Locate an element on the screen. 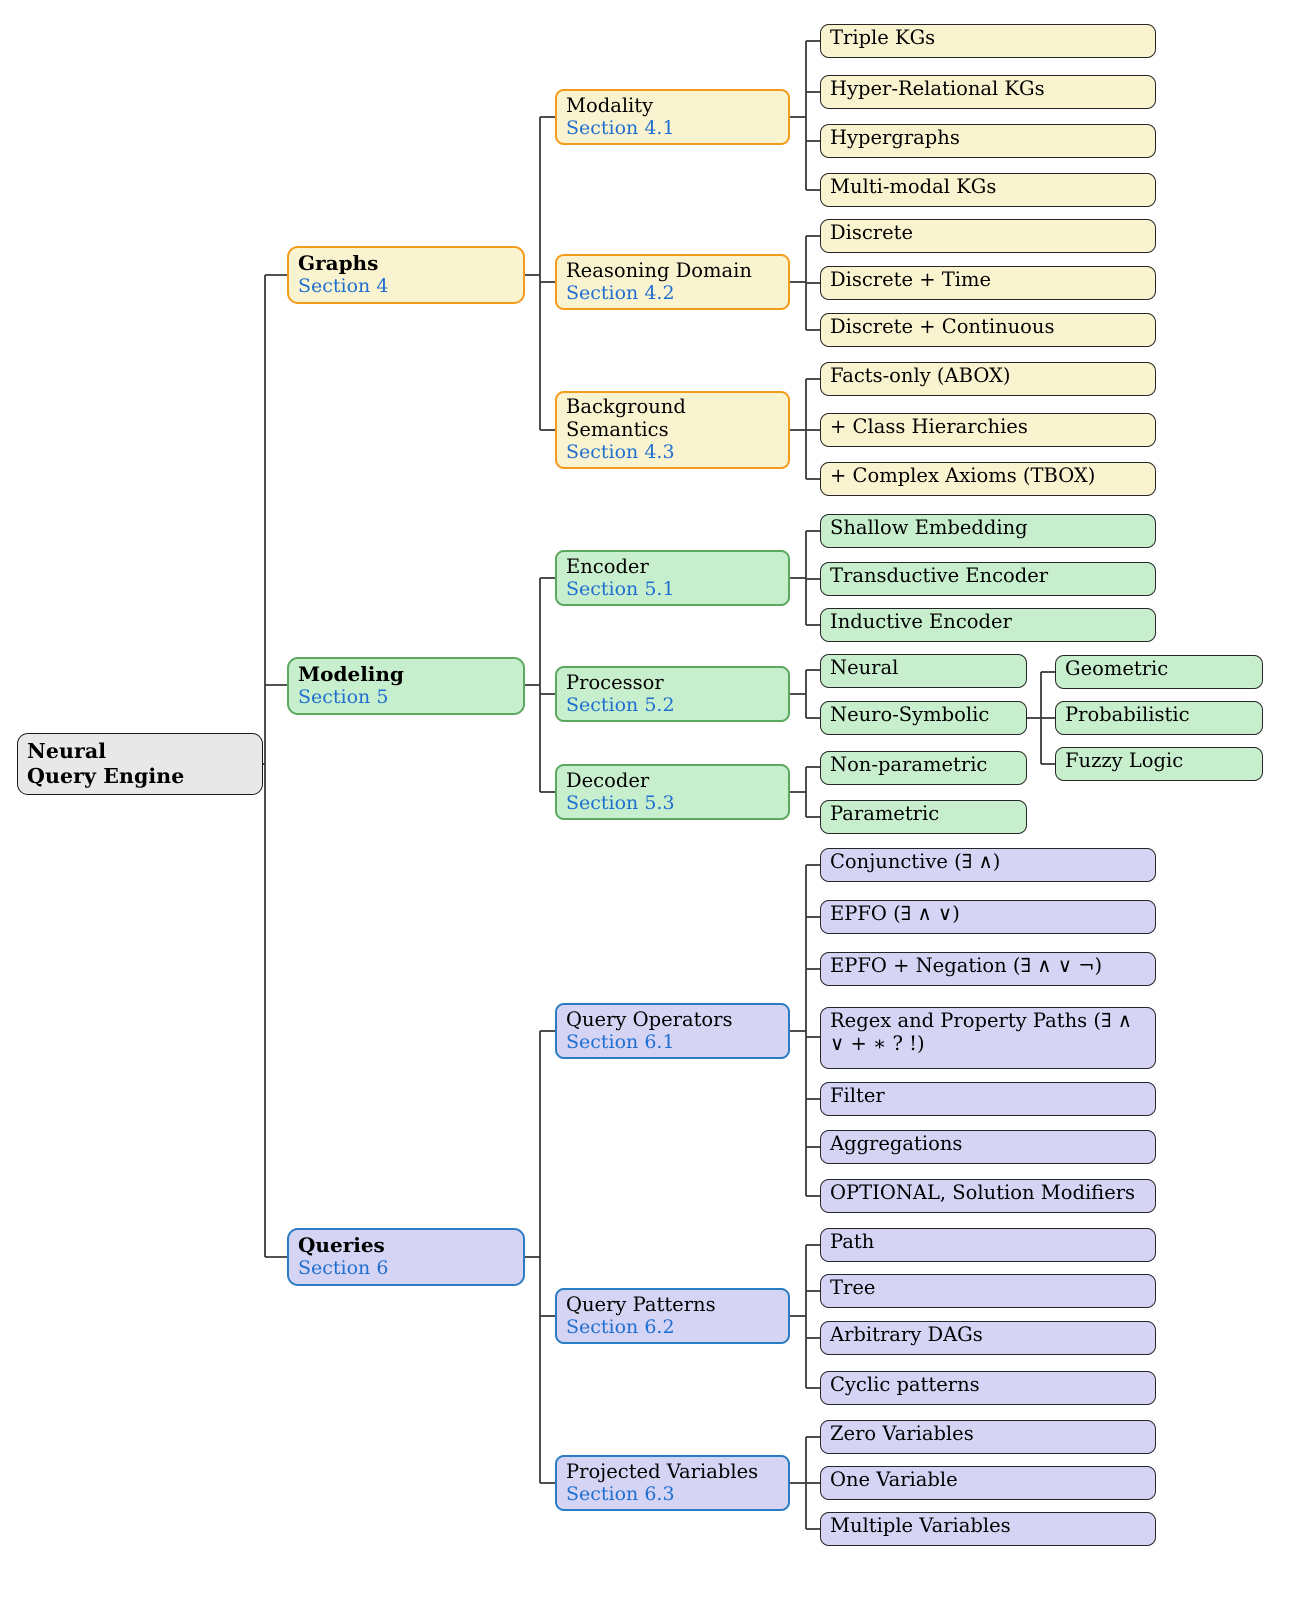  leaf-node: Regex and Property Paths (∃ ∧ ∨ + ∗ ? !) is located at coordinates (988, 1038).